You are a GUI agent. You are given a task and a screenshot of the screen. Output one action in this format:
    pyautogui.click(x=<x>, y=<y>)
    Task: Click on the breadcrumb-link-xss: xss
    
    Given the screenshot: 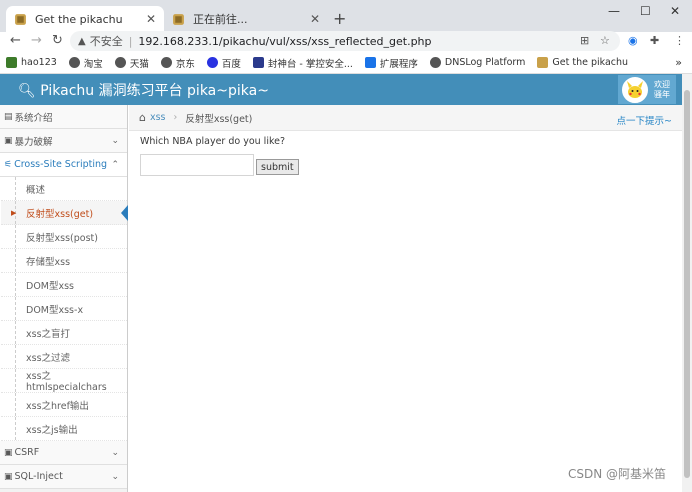 What is the action you would take?
    pyautogui.click(x=158, y=117)
    